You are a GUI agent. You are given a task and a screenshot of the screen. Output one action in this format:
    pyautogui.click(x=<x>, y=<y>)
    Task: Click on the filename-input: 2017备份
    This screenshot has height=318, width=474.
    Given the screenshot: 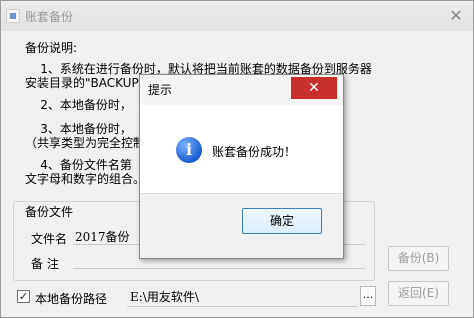 What is the action you would take?
    pyautogui.click(x=102, y=236)
    